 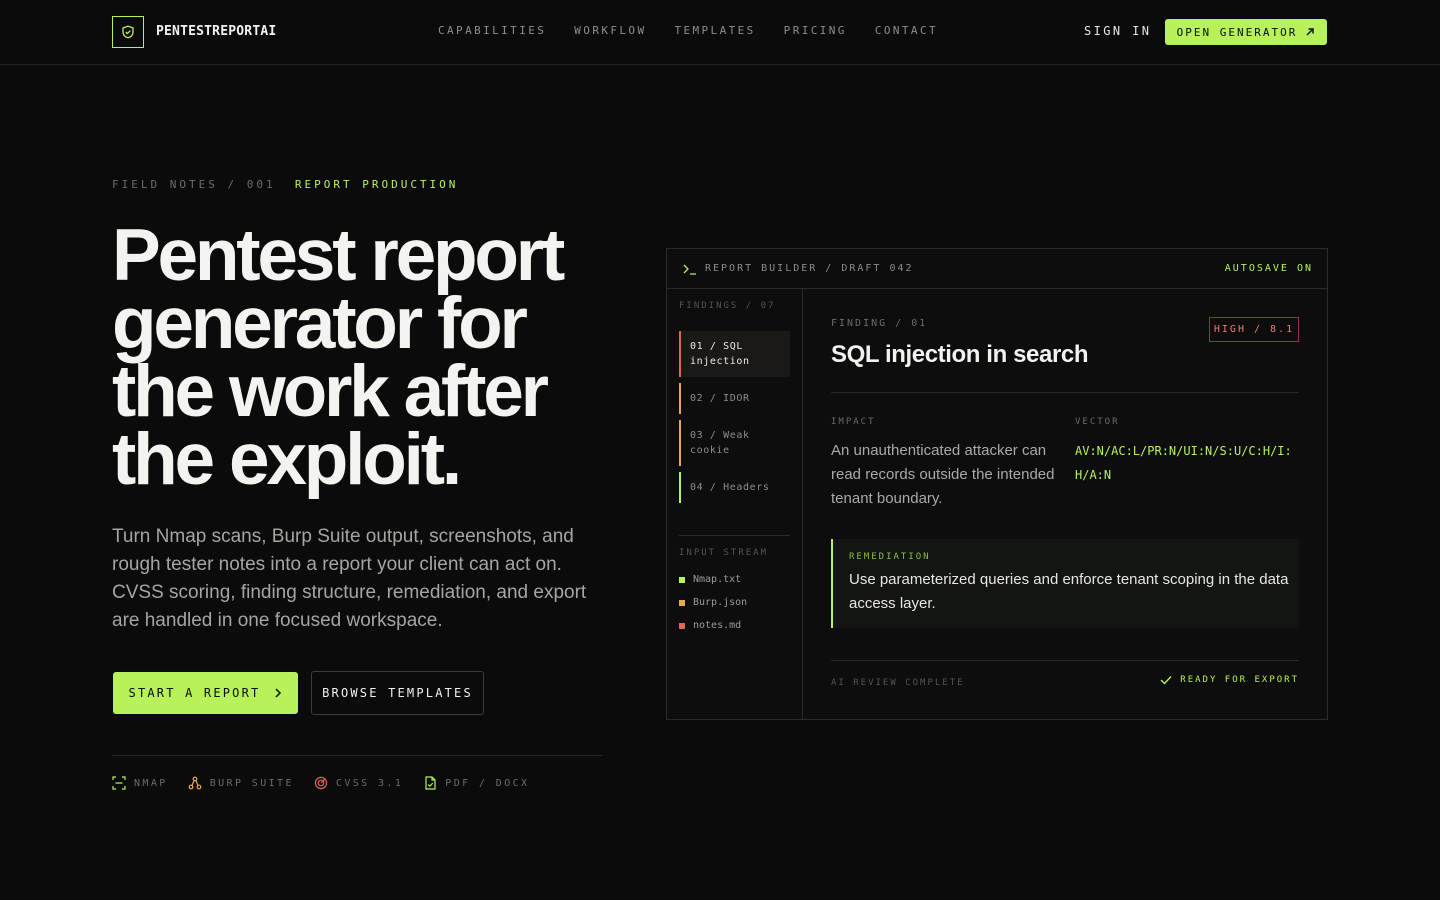 I want to click on integration-cvss-label: CVSS 3.1, so click(x=369, y=783).